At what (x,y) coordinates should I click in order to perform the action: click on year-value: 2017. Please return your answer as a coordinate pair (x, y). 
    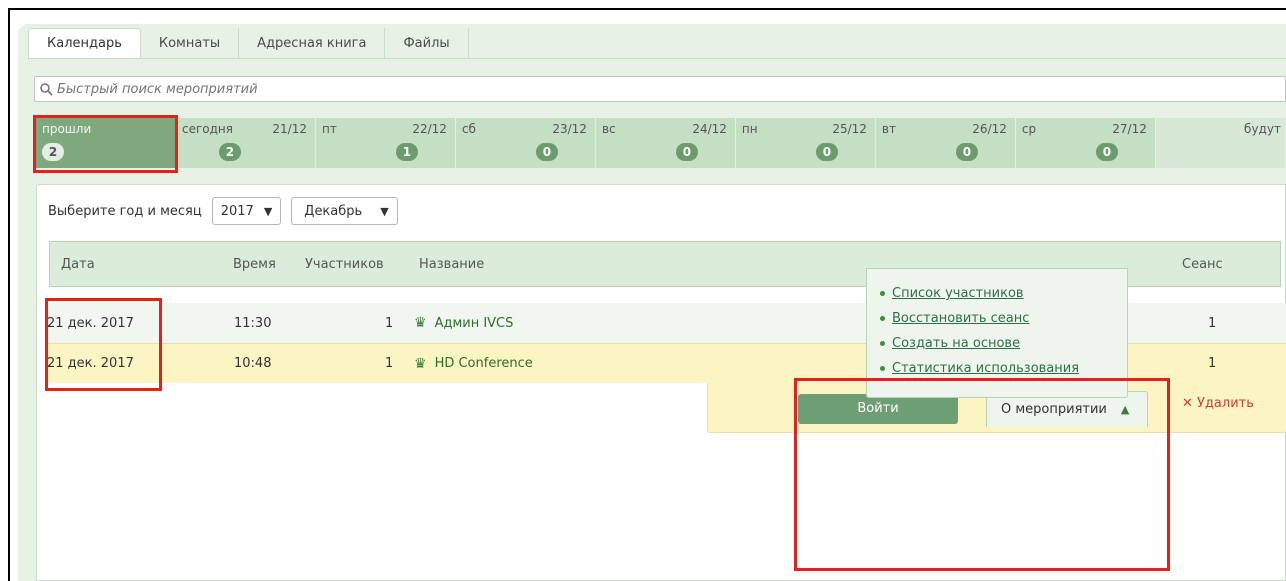
    Looking at the image, I should click on (237, 211).